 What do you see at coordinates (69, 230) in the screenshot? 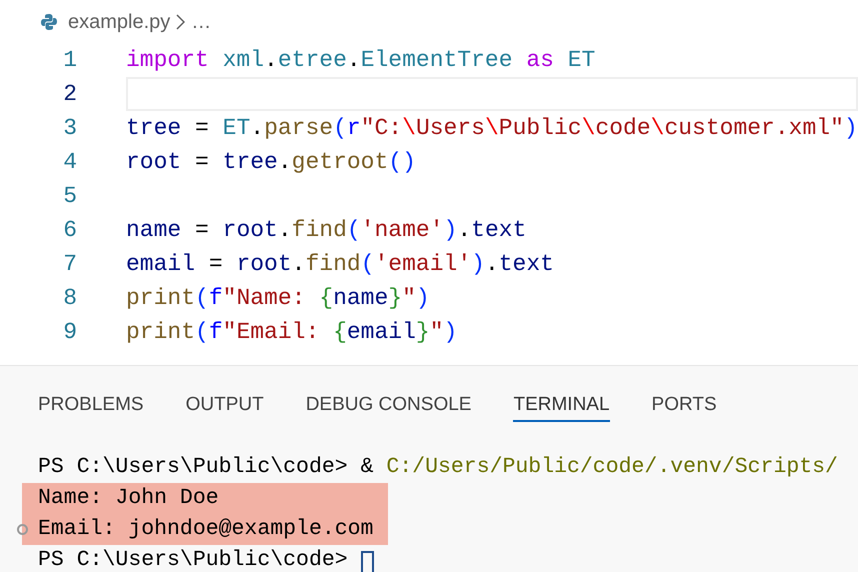
I see `line-number: 6` at bounding box center [69, 230].